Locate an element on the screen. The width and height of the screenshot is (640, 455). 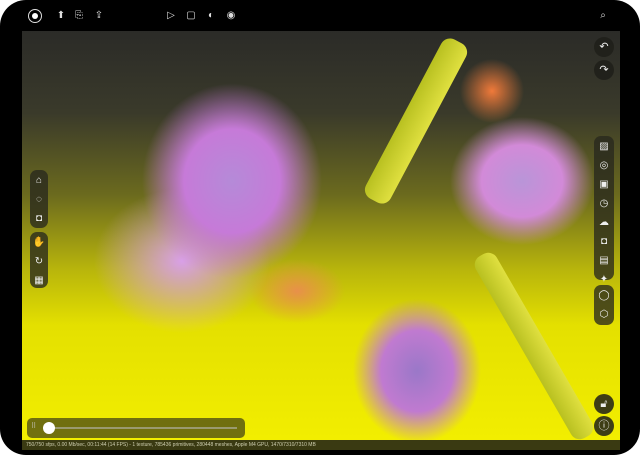
rotate-hand-icon: ↻ is located at coordinates (39, 262).